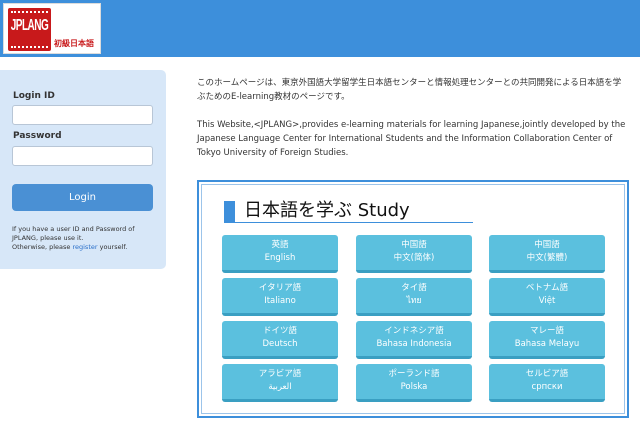 This screenshot has height=438, width=640. Describe the element at coordinates (280, 301) in the screenshot. I see `language-name-label: Italiano` at that location.